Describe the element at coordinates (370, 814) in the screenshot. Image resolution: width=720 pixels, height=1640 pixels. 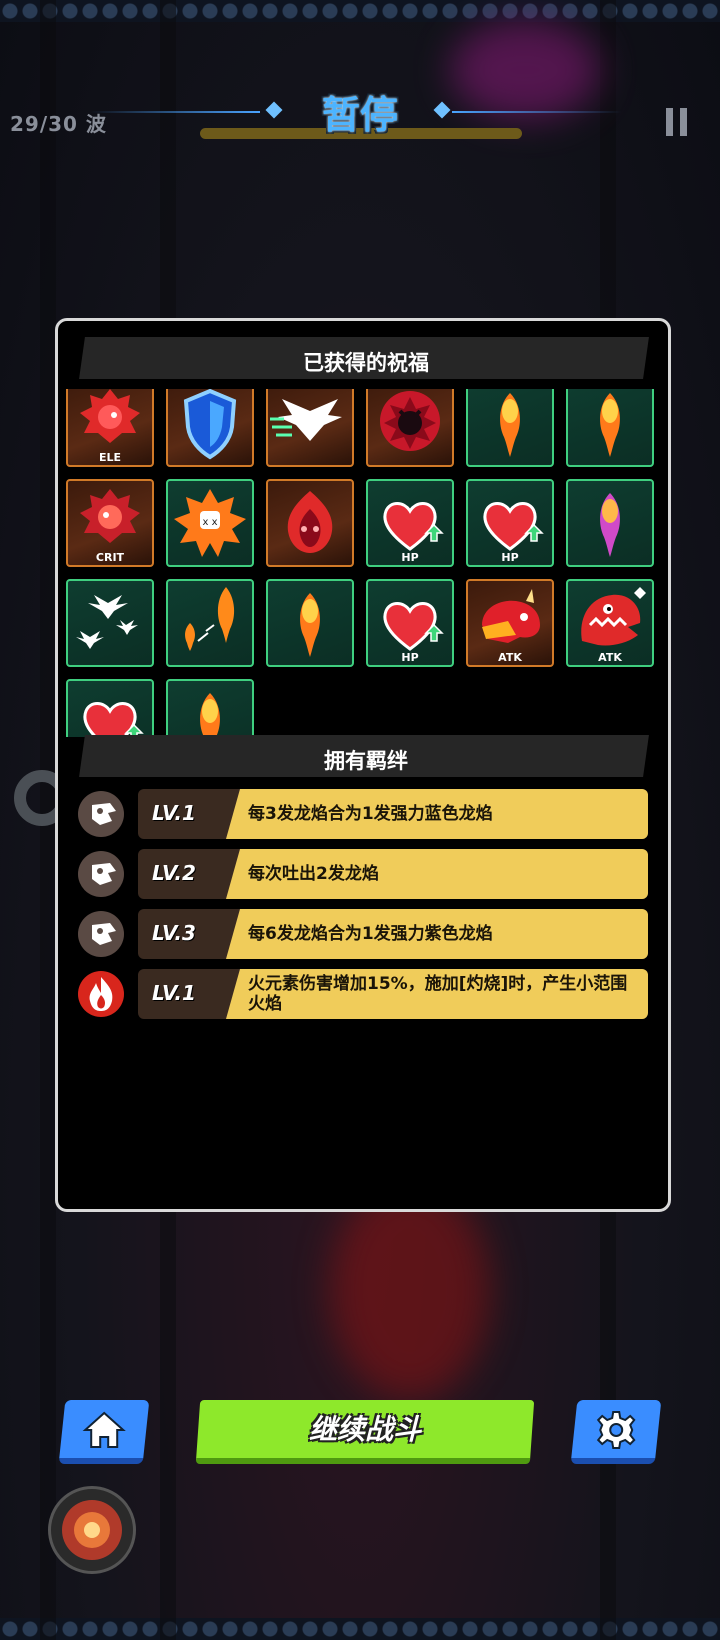
I see `bond-description: 每3发龙焰合为1发强力蓝色龙焰` at that location.